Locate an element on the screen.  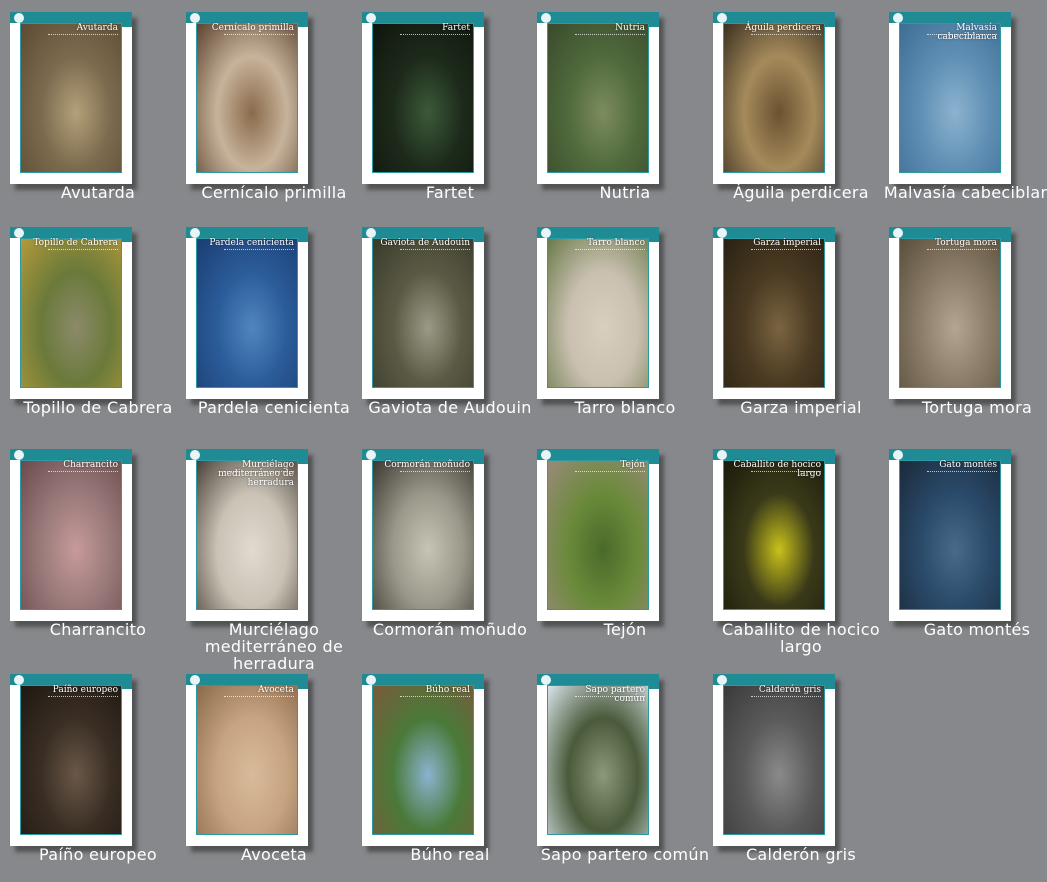
species-caption: Topillo de Cabrera is located at coordinates (98, 407).